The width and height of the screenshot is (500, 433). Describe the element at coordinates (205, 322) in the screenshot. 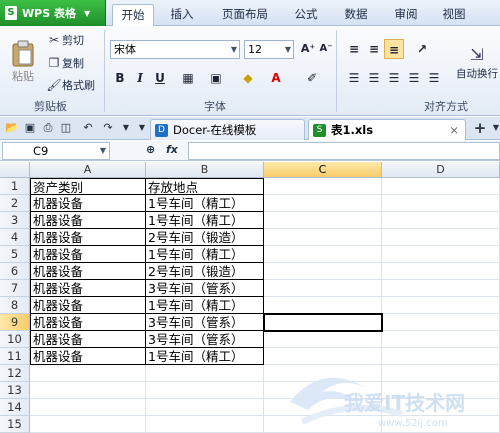

I see `cell-b9: 3号车间（管系）` at that location.